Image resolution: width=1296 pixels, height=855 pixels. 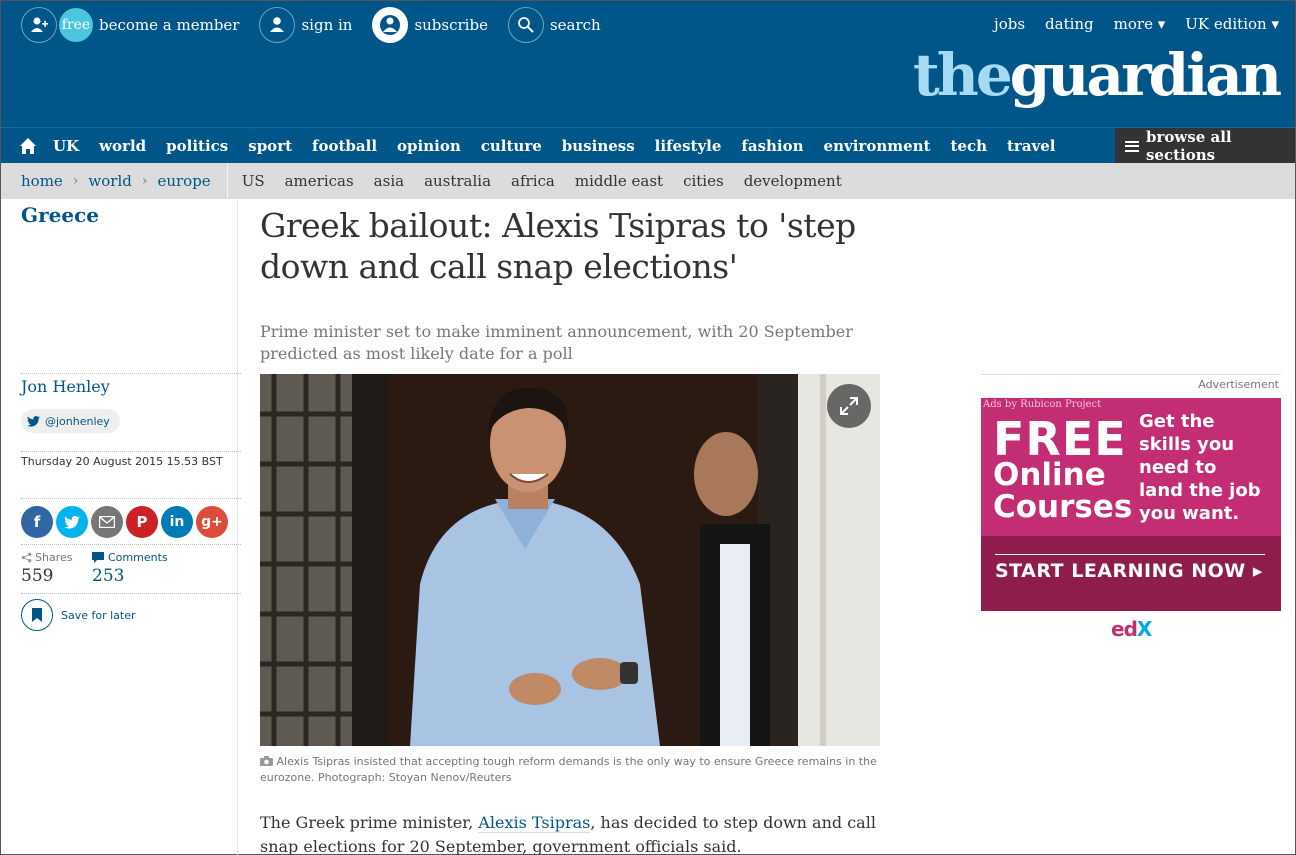 I want to click on subnav-item-asia: asia, so click(x=389, y=181).